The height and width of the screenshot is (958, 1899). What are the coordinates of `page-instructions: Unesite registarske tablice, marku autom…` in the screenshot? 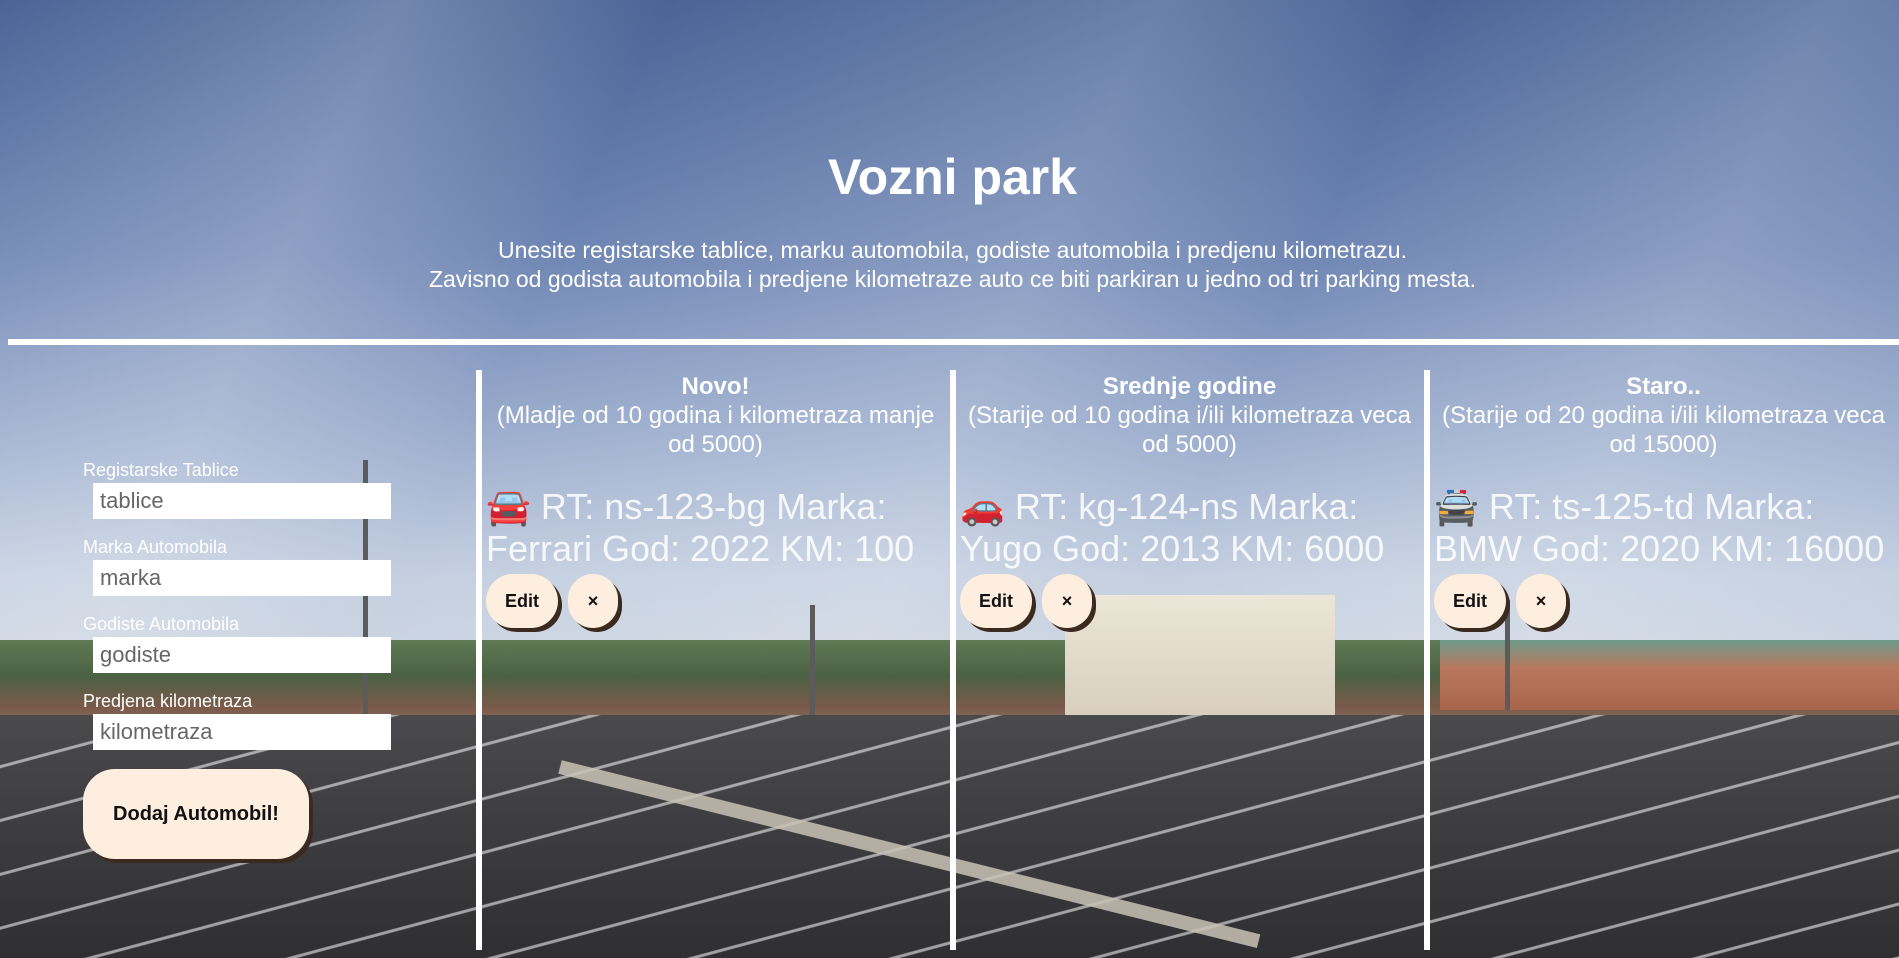 It's located at (949, 265).